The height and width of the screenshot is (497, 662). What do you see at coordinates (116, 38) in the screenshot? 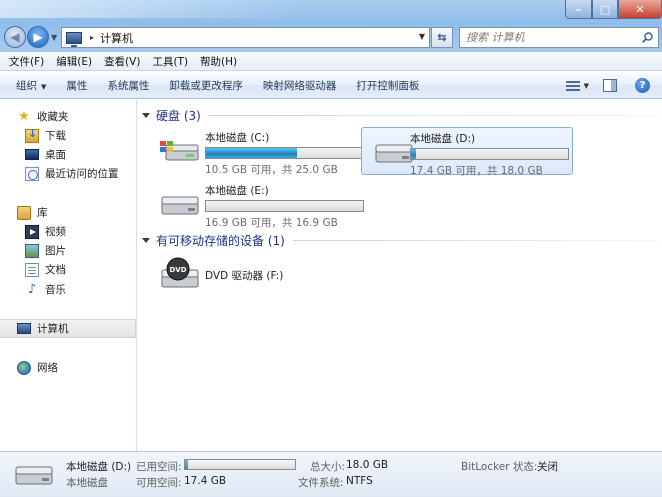
I see `breadcrumb-computer: 计算机` at bounding box center [116, 38].